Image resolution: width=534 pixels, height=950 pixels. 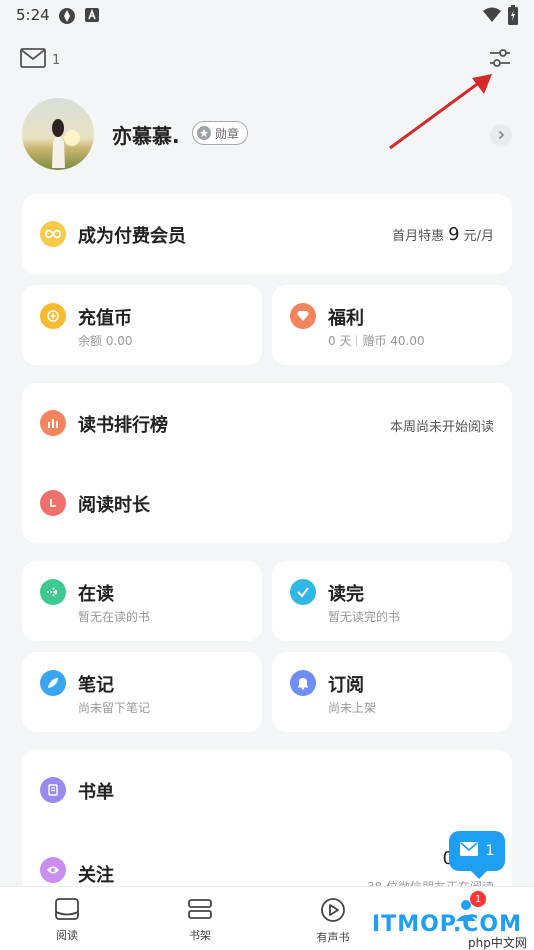 I want to click on bookshelf-icon, so click(x=200, y=910).